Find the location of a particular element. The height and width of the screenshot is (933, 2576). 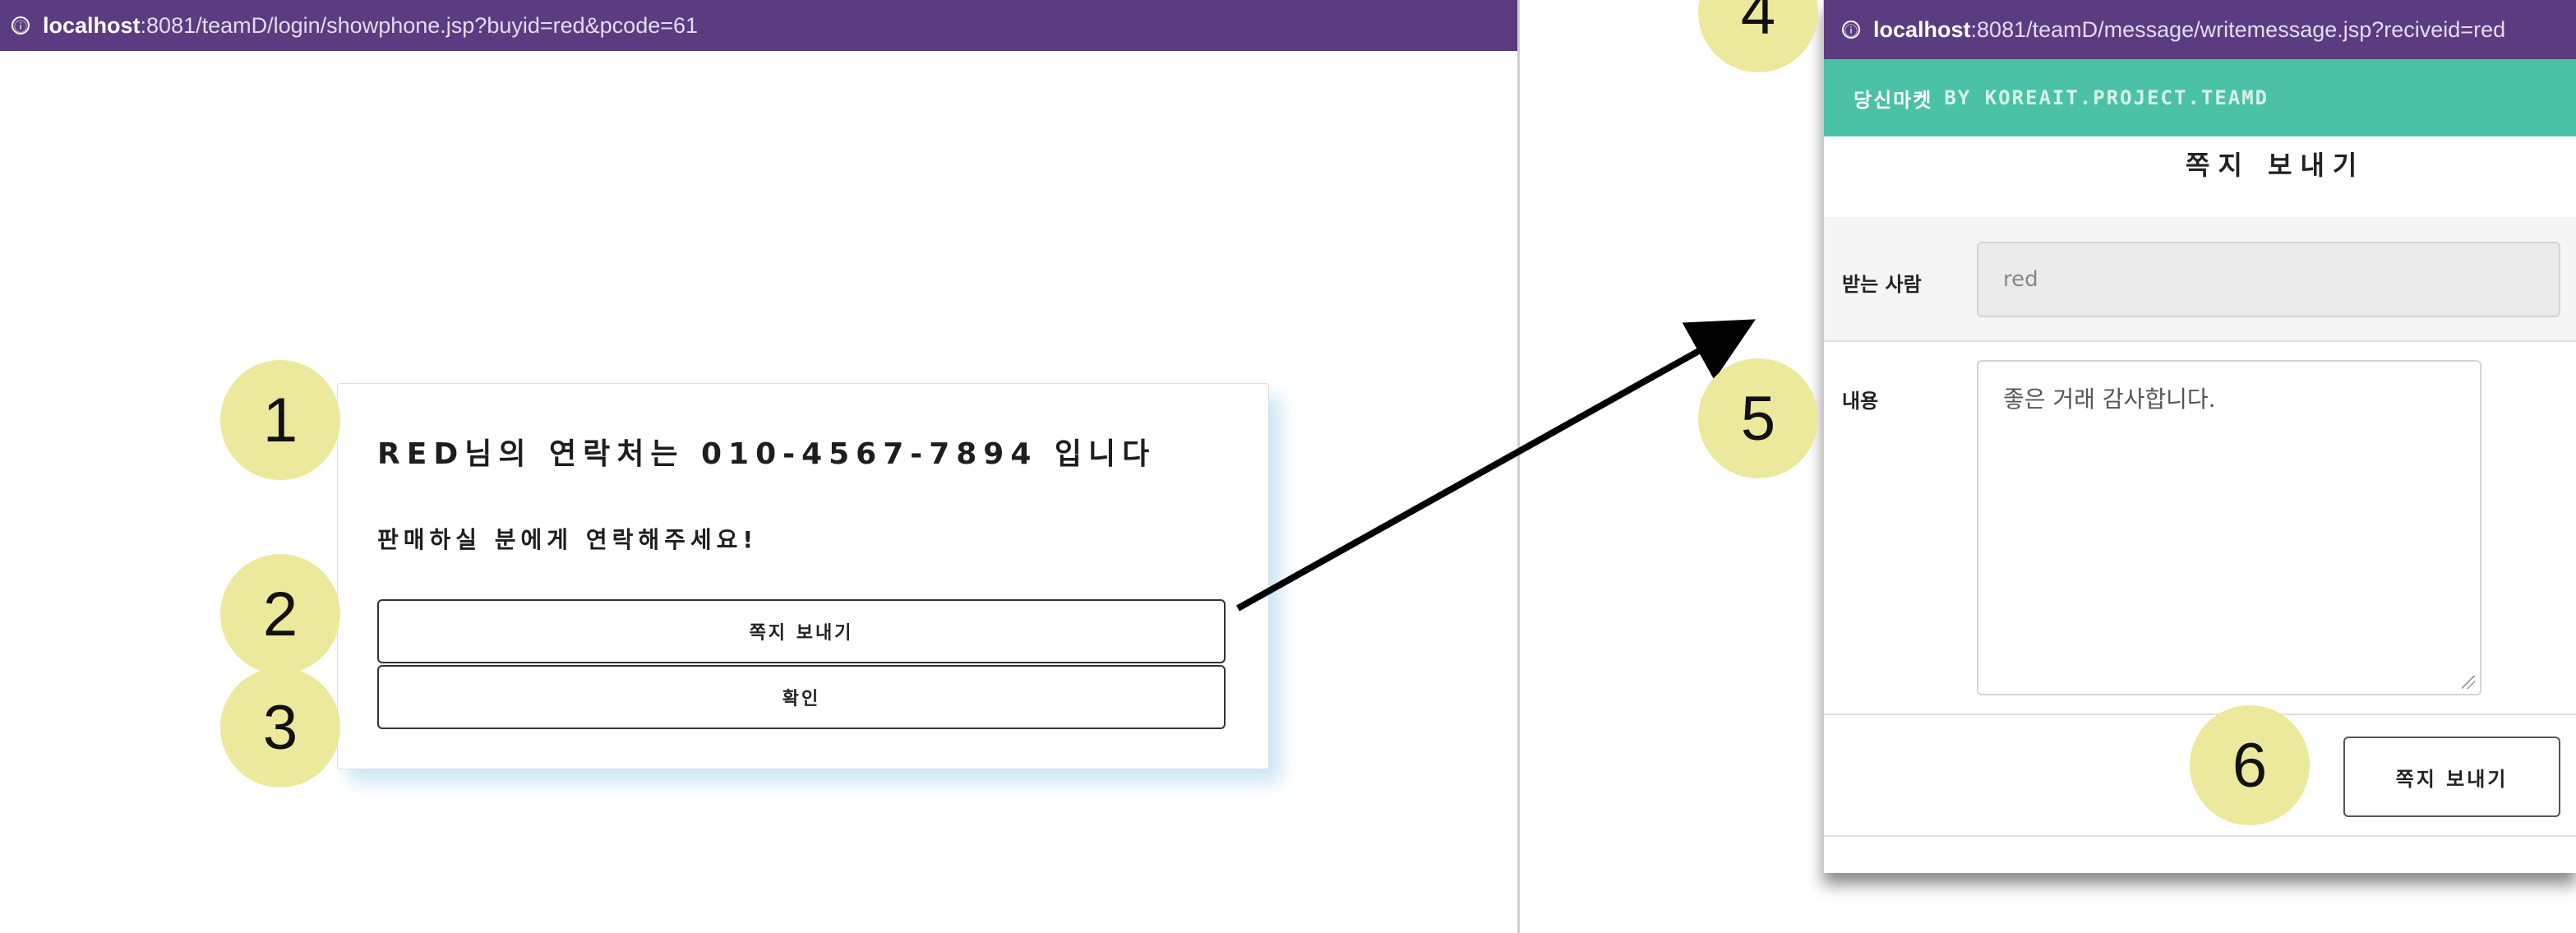

brand-name: 당신마켓 is located at coordinates (1893, 98).